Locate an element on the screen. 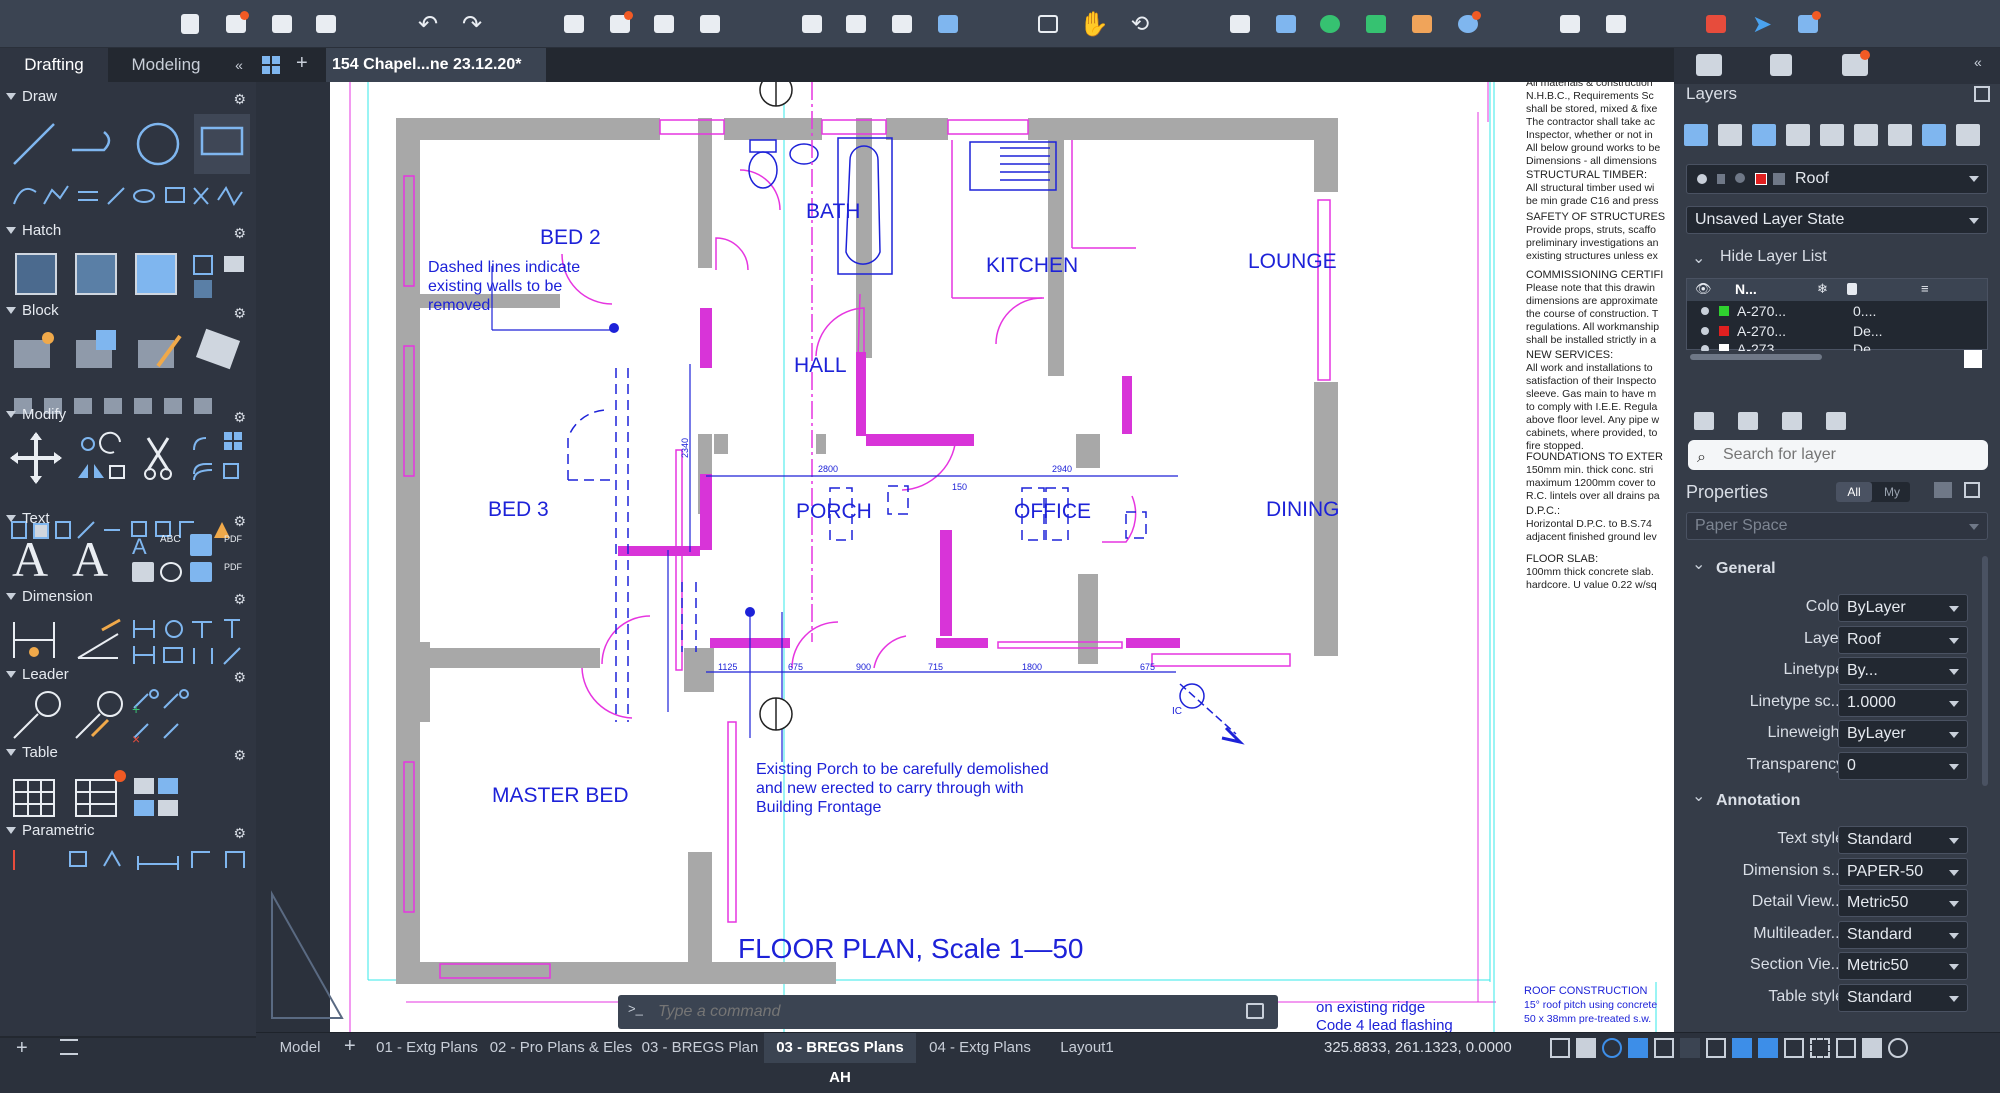  command-history-icon is located at coordinates (1255, 1011).